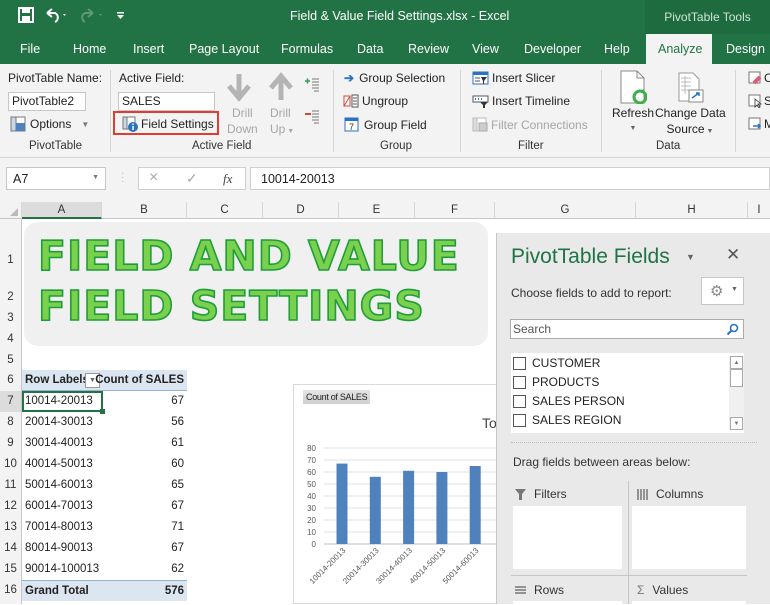 The height and width of the screenshot is (605, 770). What do you see at coordinates (104, 485) in the screenshot?
I see `pivot-row: 50014-60013 65` at bounding box center [104, 485].